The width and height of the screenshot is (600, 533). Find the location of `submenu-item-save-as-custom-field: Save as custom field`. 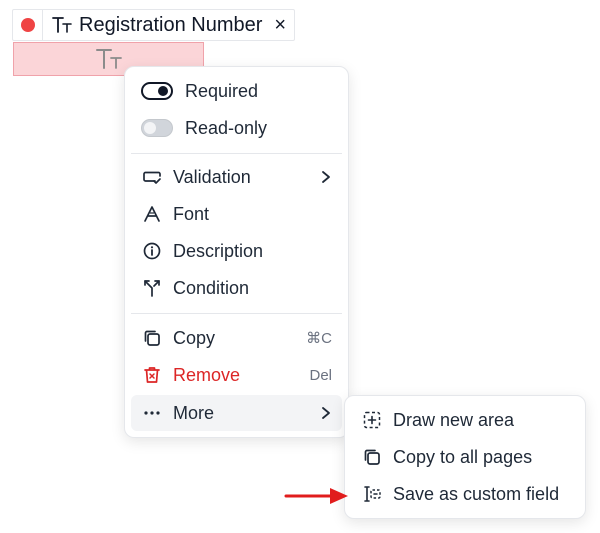

submenu-item-save-as-custom-field: Save as custom field is located at coordinates (465, 494).